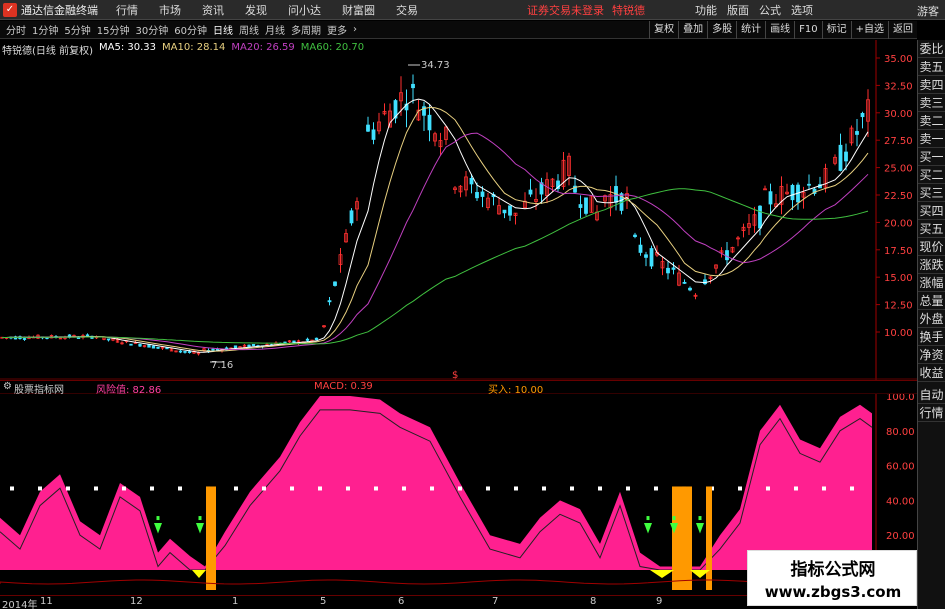  I want to click on x-label-6: 6, so click(401, 601).